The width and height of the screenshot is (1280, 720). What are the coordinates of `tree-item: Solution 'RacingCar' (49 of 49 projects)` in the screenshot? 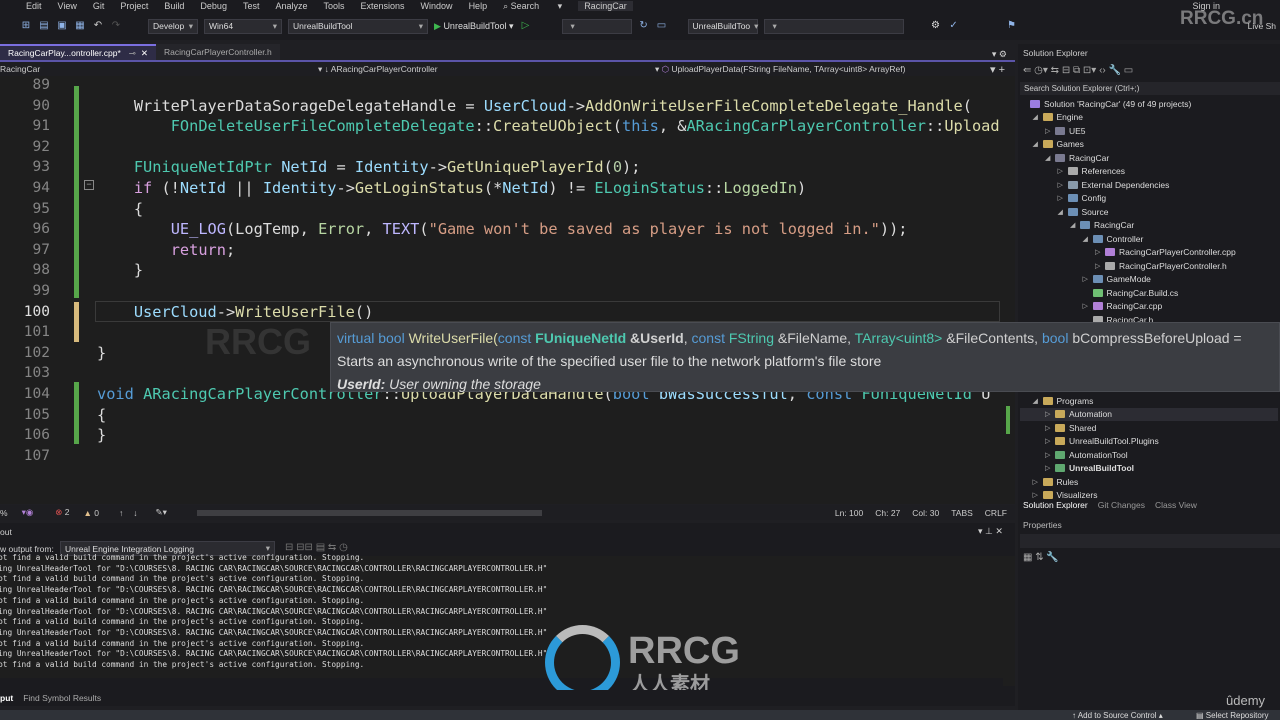 It's located at (1149, 103).